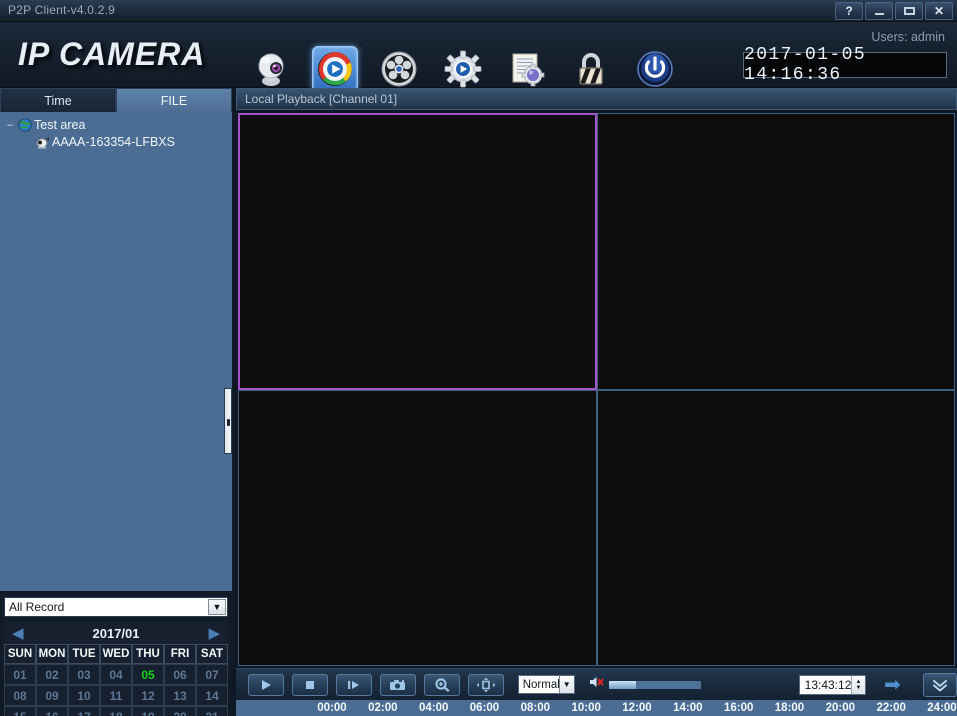 Image resolution: width=957 pixels, height=716 pixels. I want to click on calendar-day-11: 11, so click(116, 695).